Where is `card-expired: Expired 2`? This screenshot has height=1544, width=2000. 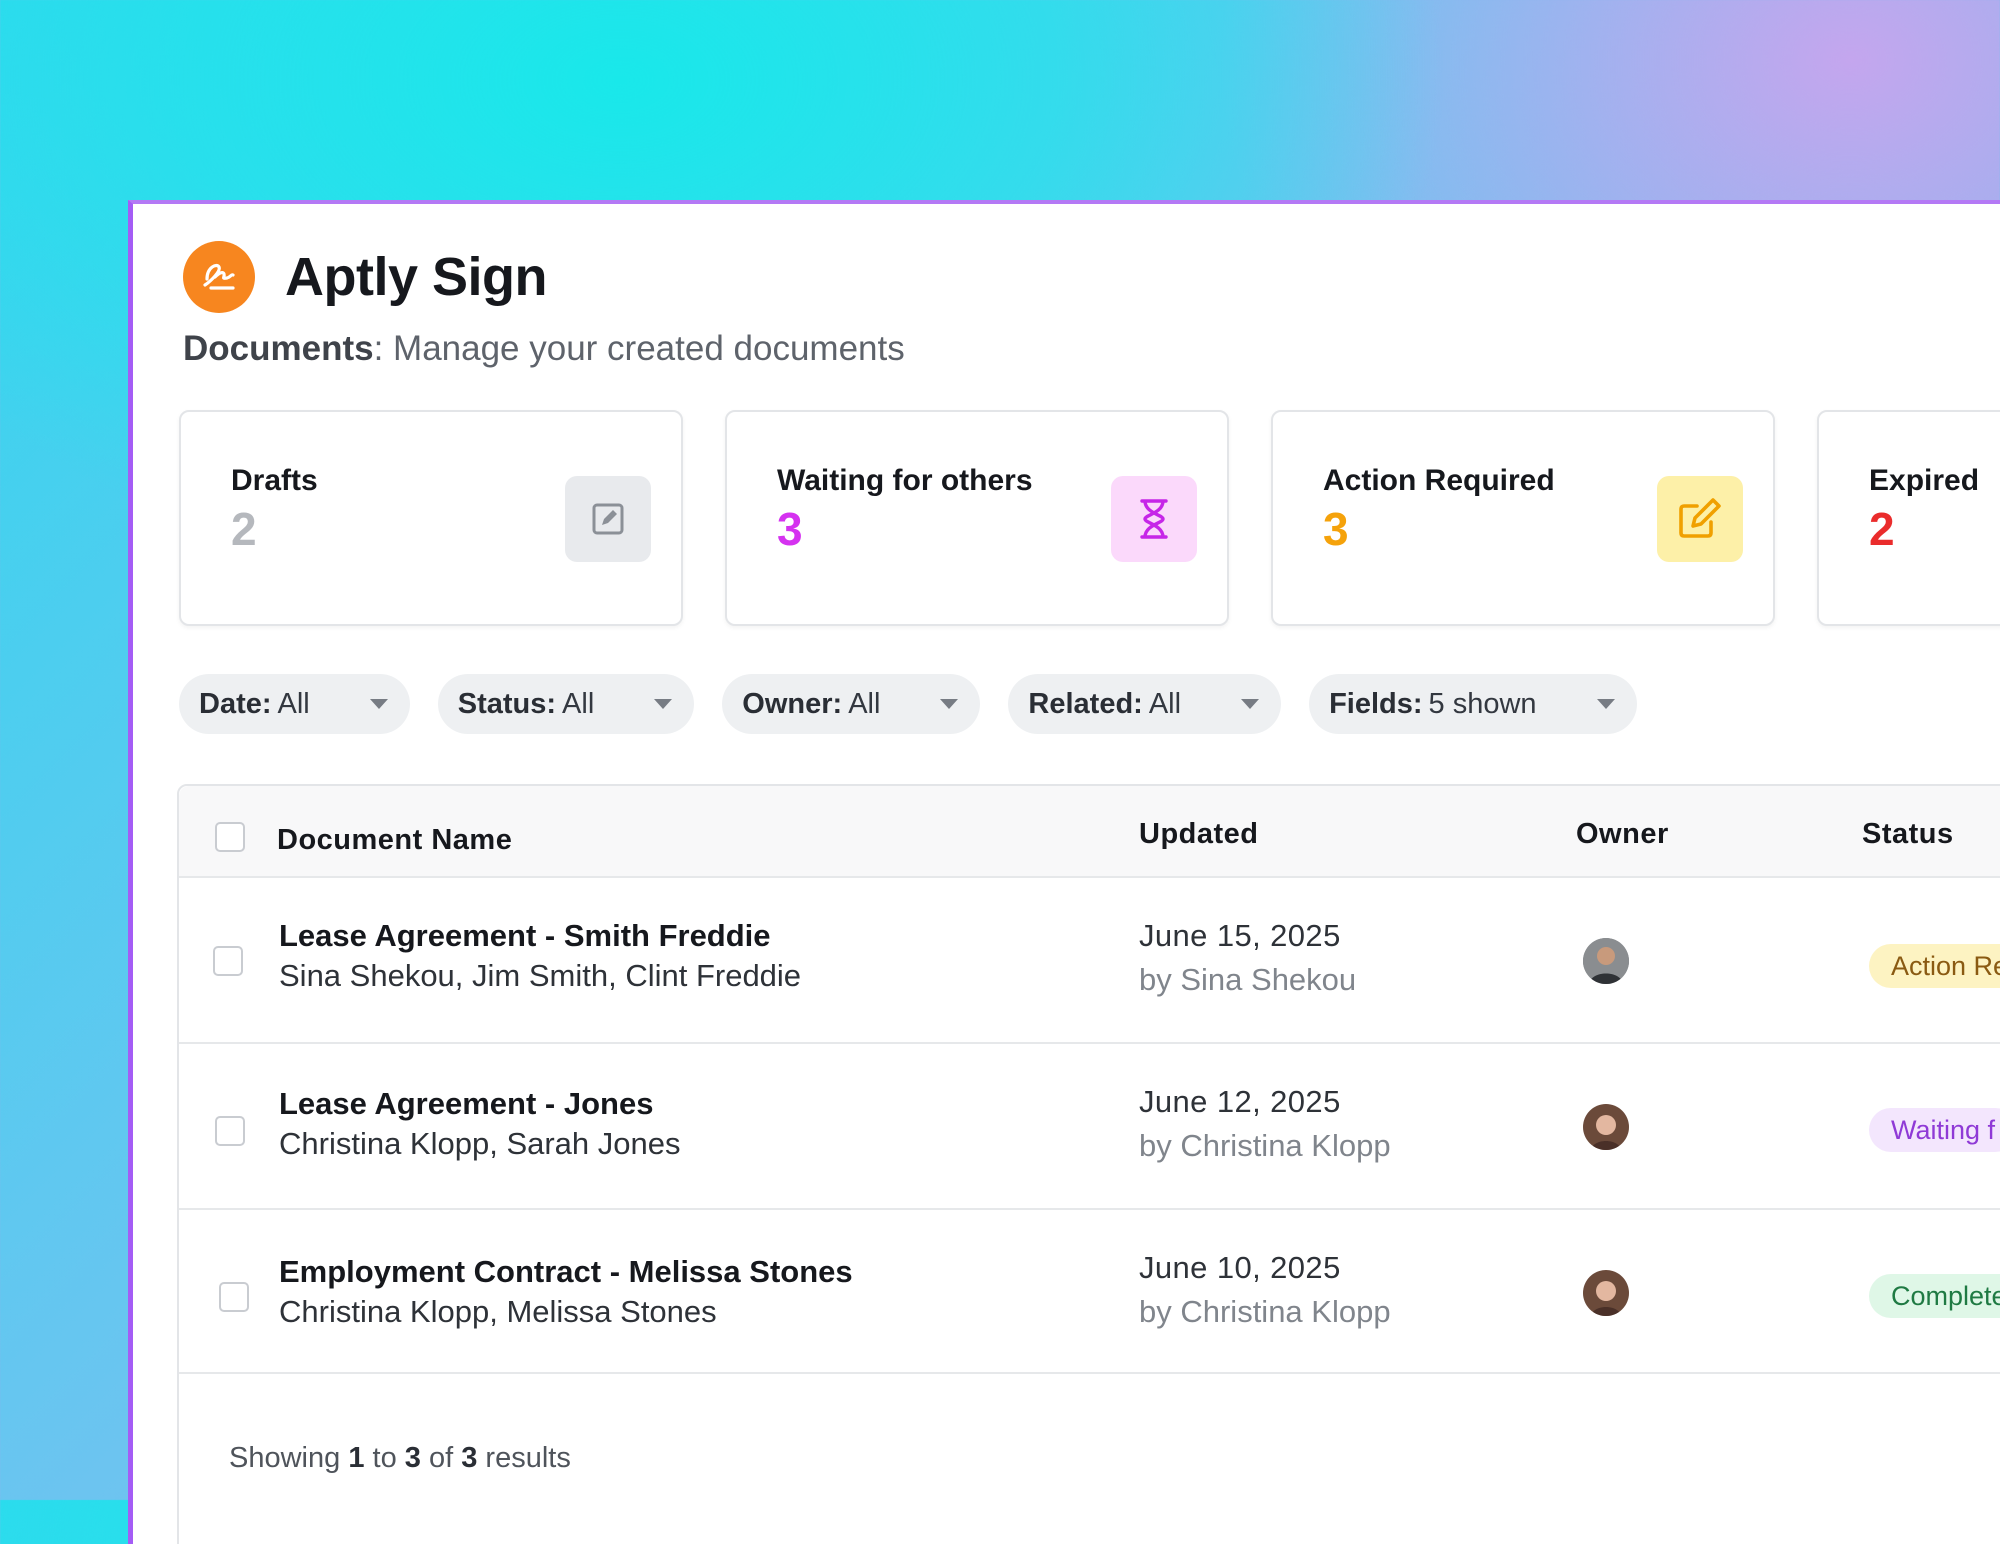 card-expired: Expired 2 is located at coordinates (1908, 518).